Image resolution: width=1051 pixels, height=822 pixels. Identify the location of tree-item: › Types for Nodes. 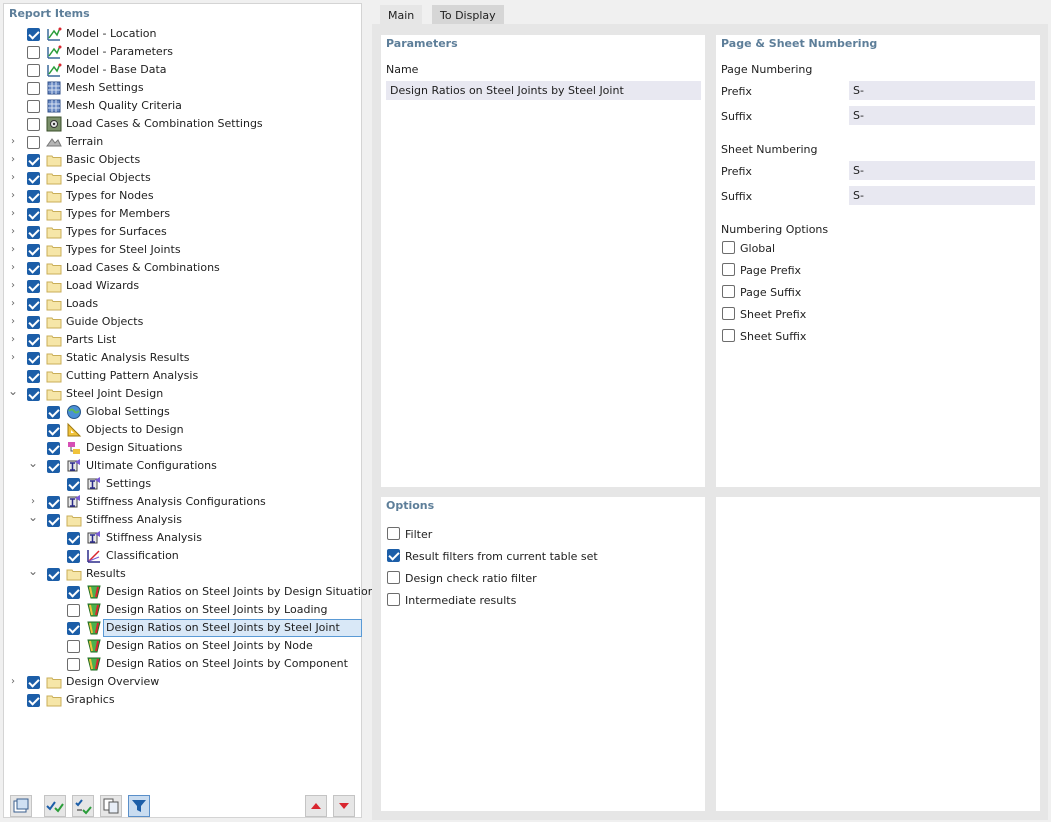
(182, 196).